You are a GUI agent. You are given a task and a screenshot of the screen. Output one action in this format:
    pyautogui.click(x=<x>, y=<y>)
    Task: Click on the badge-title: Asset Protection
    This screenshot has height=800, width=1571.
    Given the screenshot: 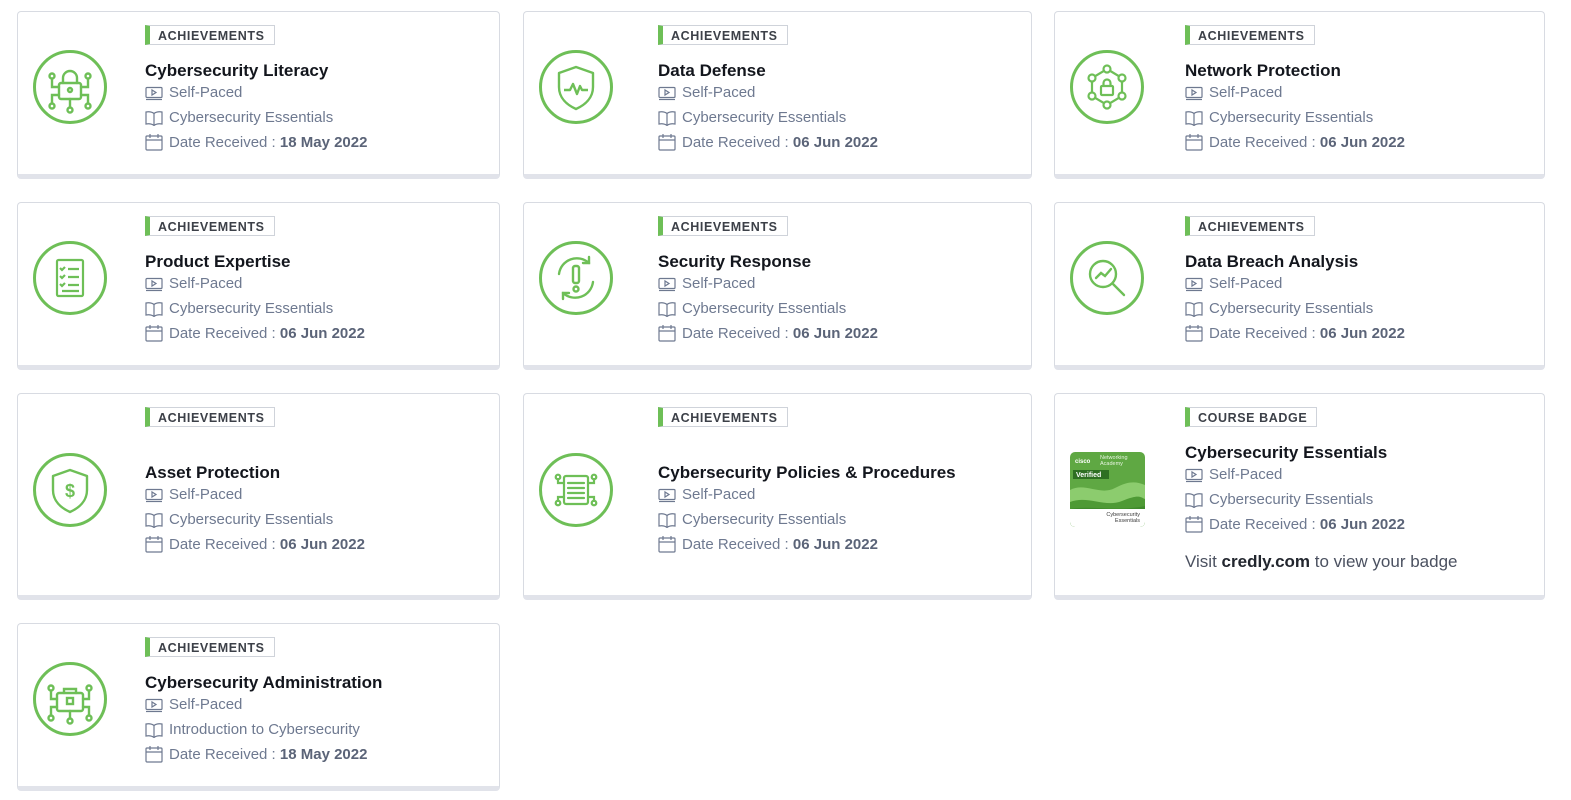 What is the action you would take?
    pyautogui.click(x=317, y=473)
    